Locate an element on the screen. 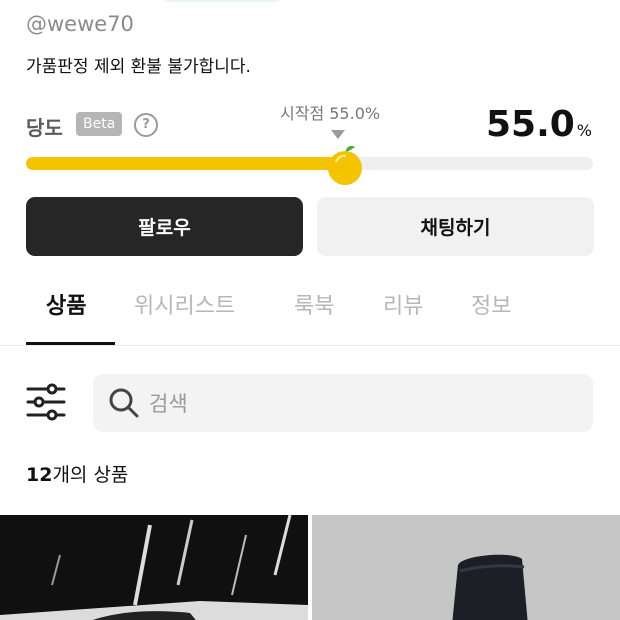 The width and height of the screenshot is (620, 620). product-count: 12개의 상품 is located at coordinates (77, 473).